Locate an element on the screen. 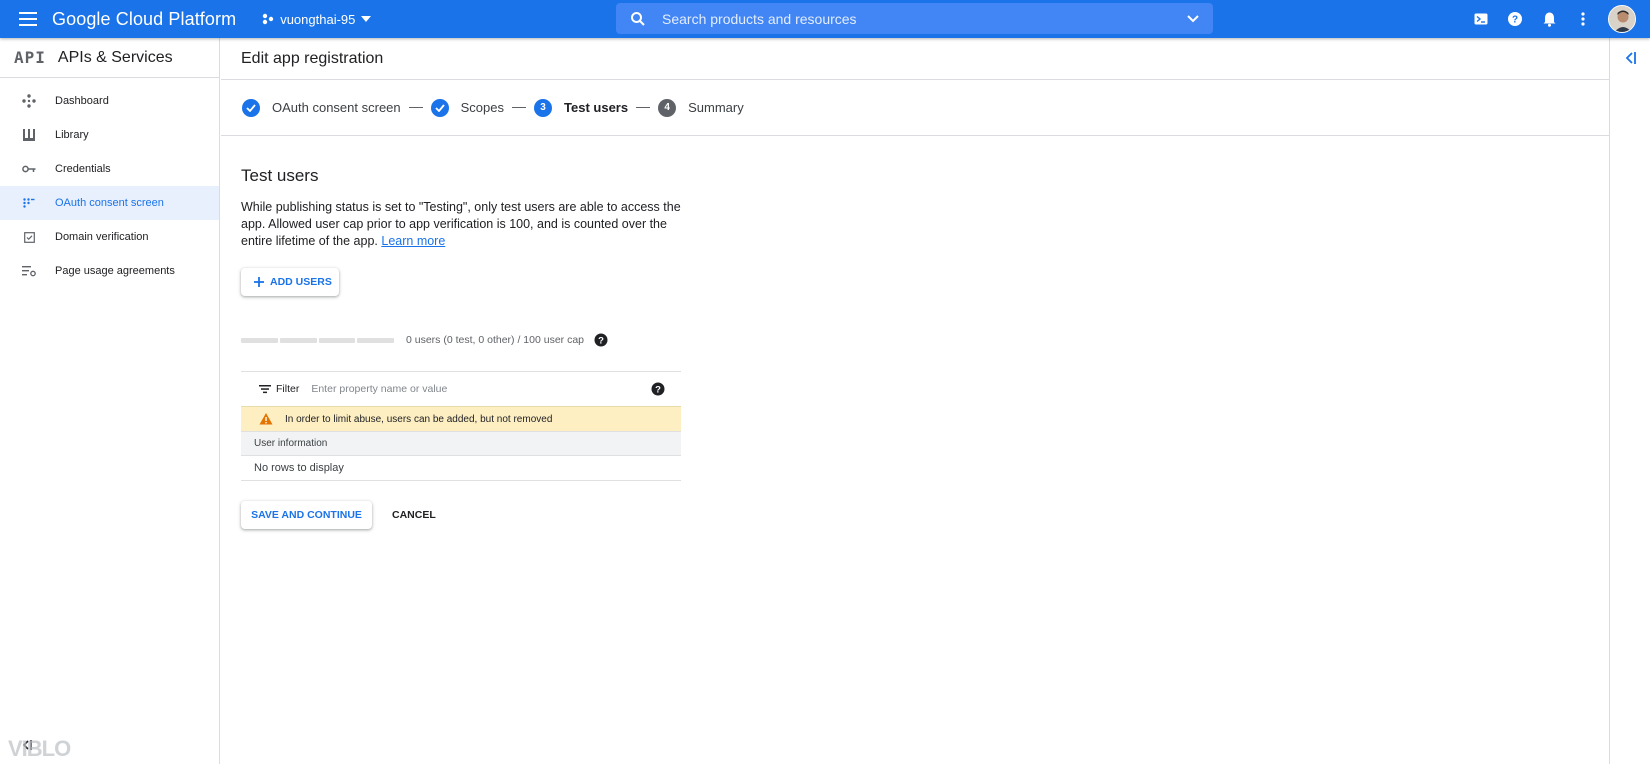  filter-icon is located at coordinates (265, 389).